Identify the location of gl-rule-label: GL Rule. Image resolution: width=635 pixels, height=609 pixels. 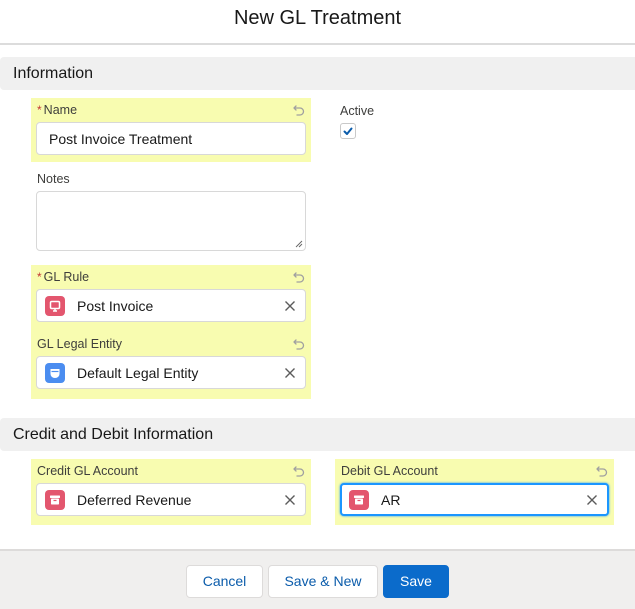
(66, 277).